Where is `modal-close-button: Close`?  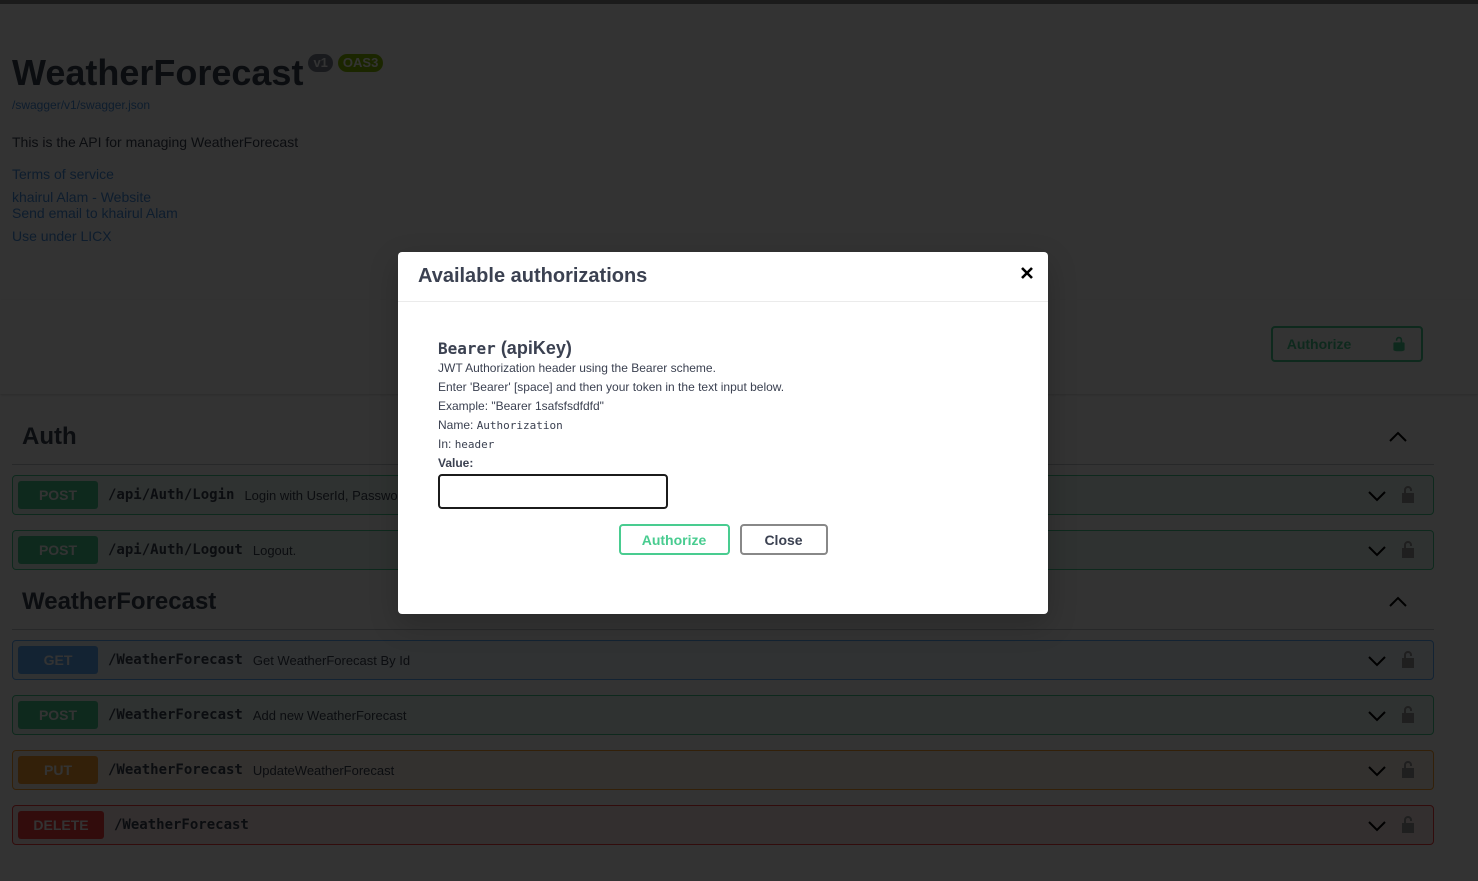 modal-close-button: Close is located at coordinates (783, 539).